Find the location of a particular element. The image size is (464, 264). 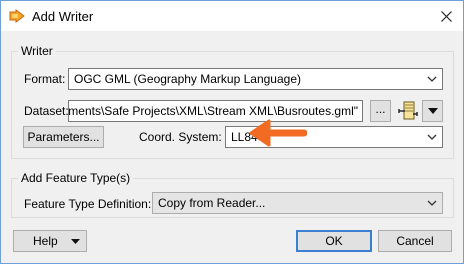

dialog-title: Add Writer is located at coordinates (63, 16).